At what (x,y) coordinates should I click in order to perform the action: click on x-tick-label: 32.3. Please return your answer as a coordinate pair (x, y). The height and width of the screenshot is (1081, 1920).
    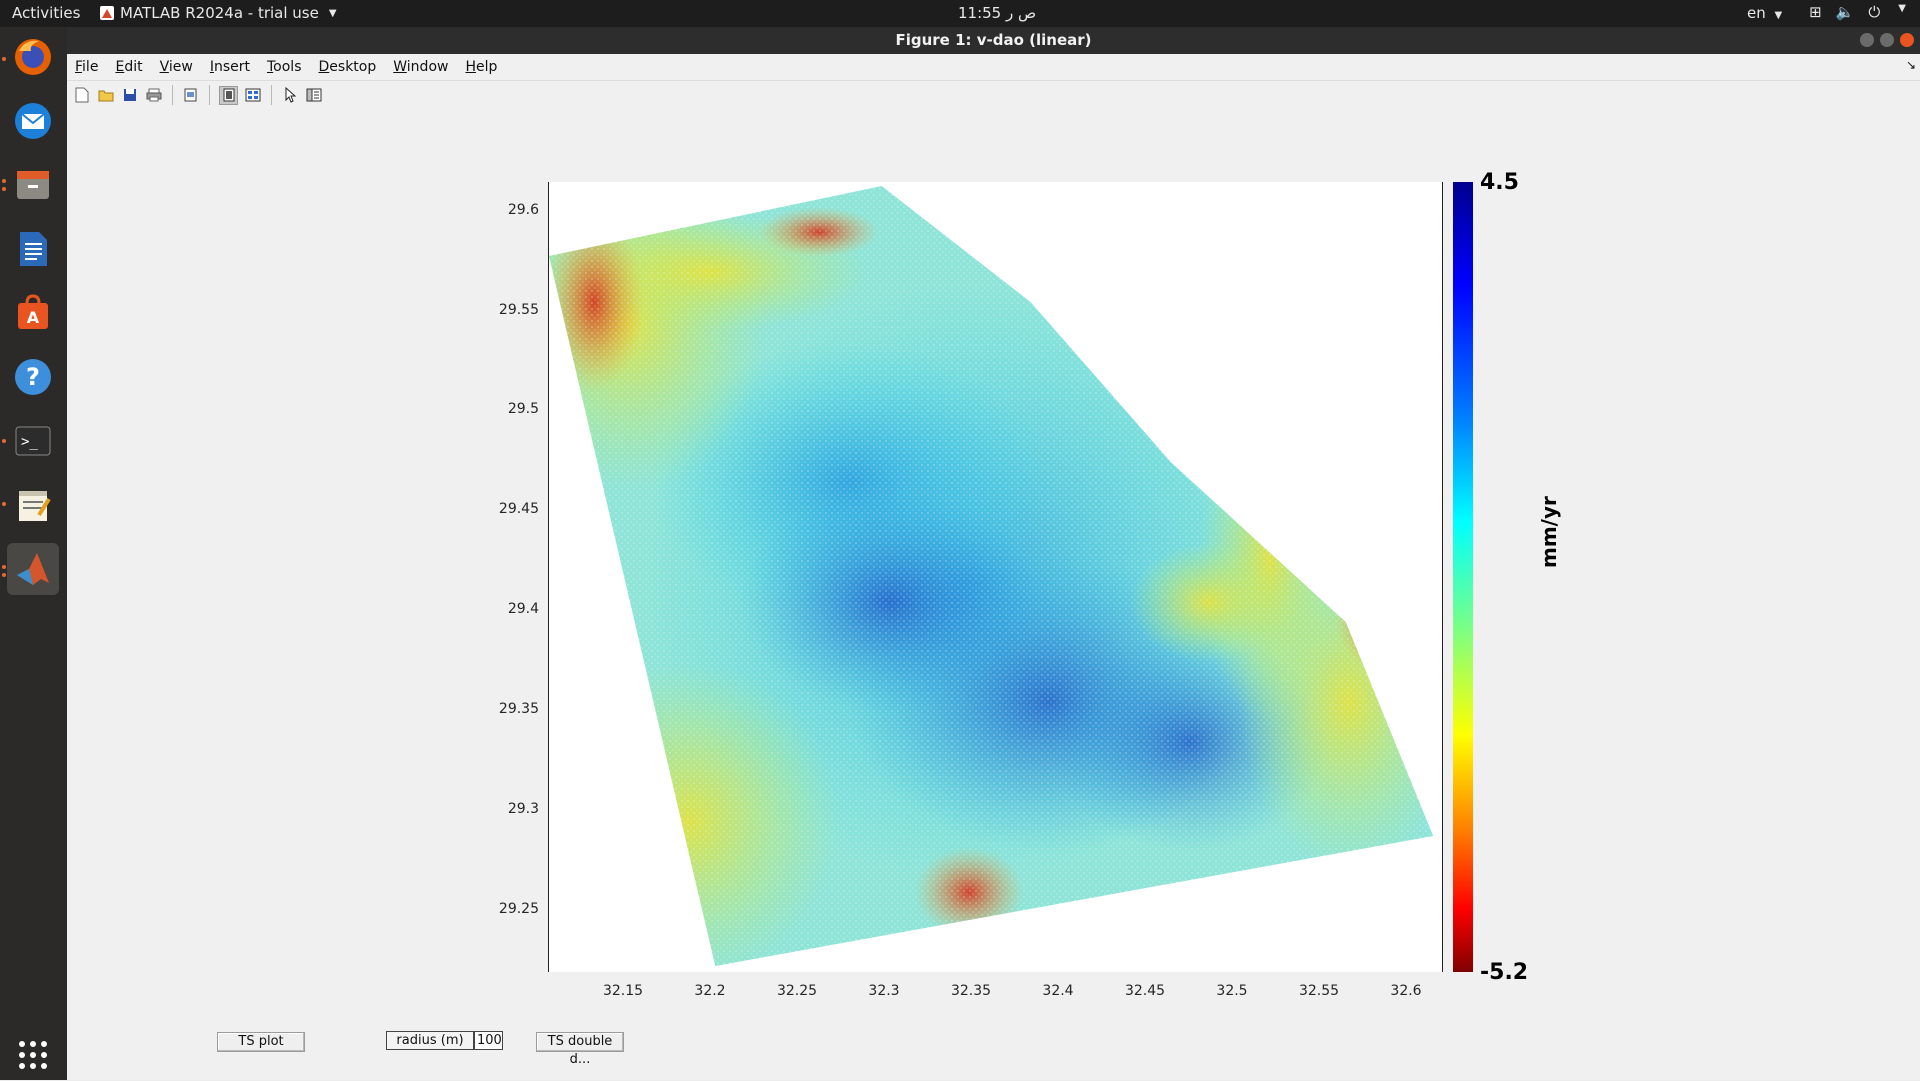
    Looking at the image, I should click on (884, 991).